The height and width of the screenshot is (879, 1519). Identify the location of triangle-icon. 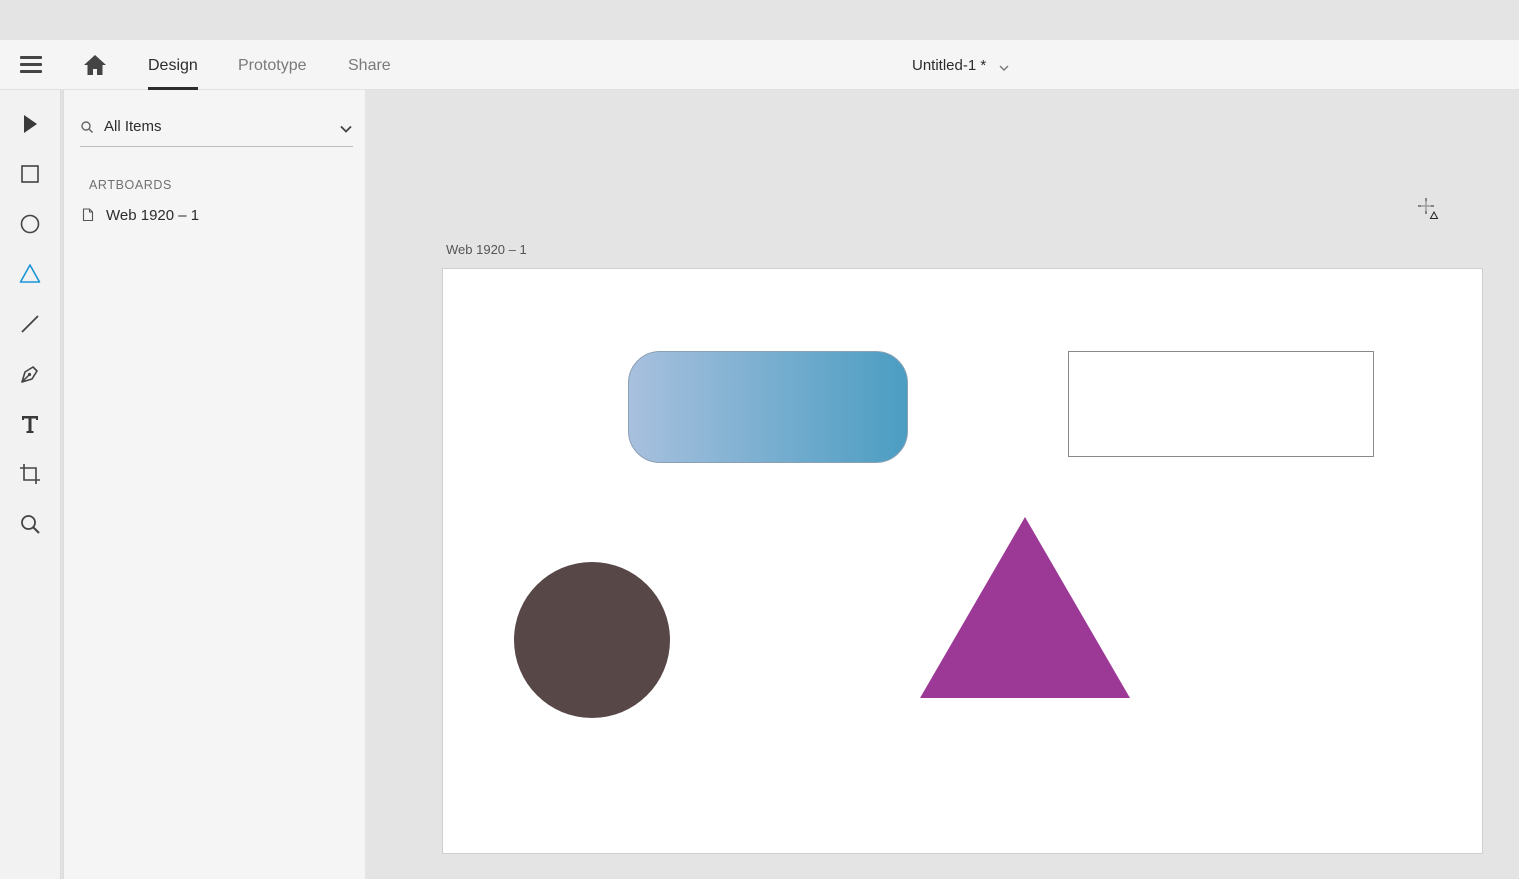
(30, 274).